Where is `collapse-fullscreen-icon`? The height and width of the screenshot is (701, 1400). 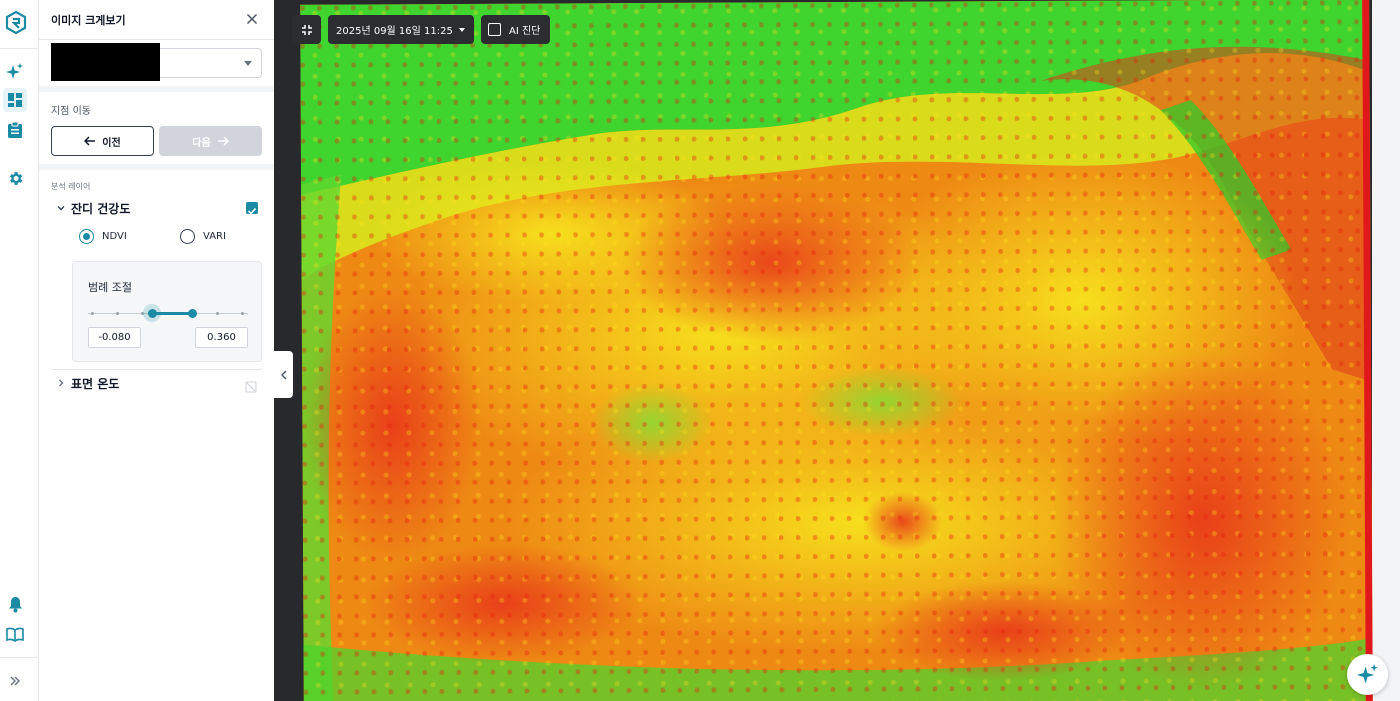 collapse-fullscreen-icon is located at coordinates (306, 29).